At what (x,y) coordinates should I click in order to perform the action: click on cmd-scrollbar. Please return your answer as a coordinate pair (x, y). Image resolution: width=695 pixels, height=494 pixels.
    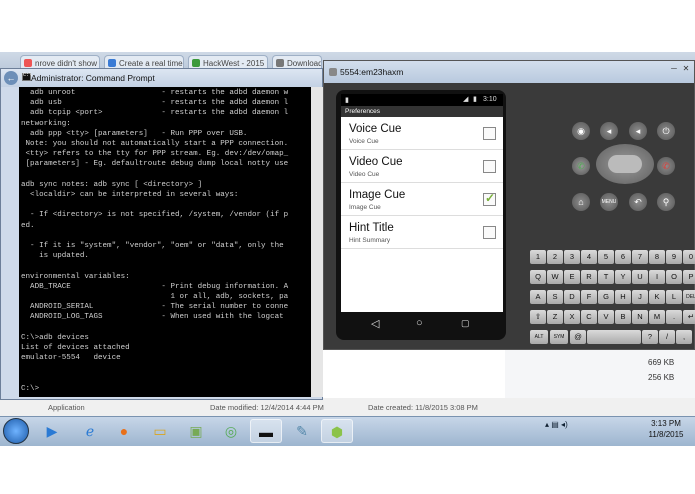
    Looking at the image, I should click on (317, 242).